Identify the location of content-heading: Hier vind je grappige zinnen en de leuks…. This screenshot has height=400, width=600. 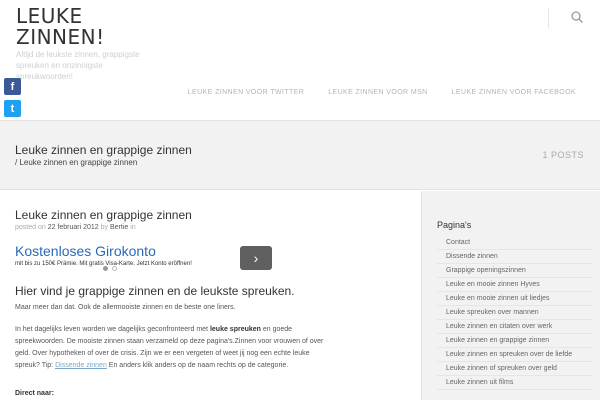
(155, 291).